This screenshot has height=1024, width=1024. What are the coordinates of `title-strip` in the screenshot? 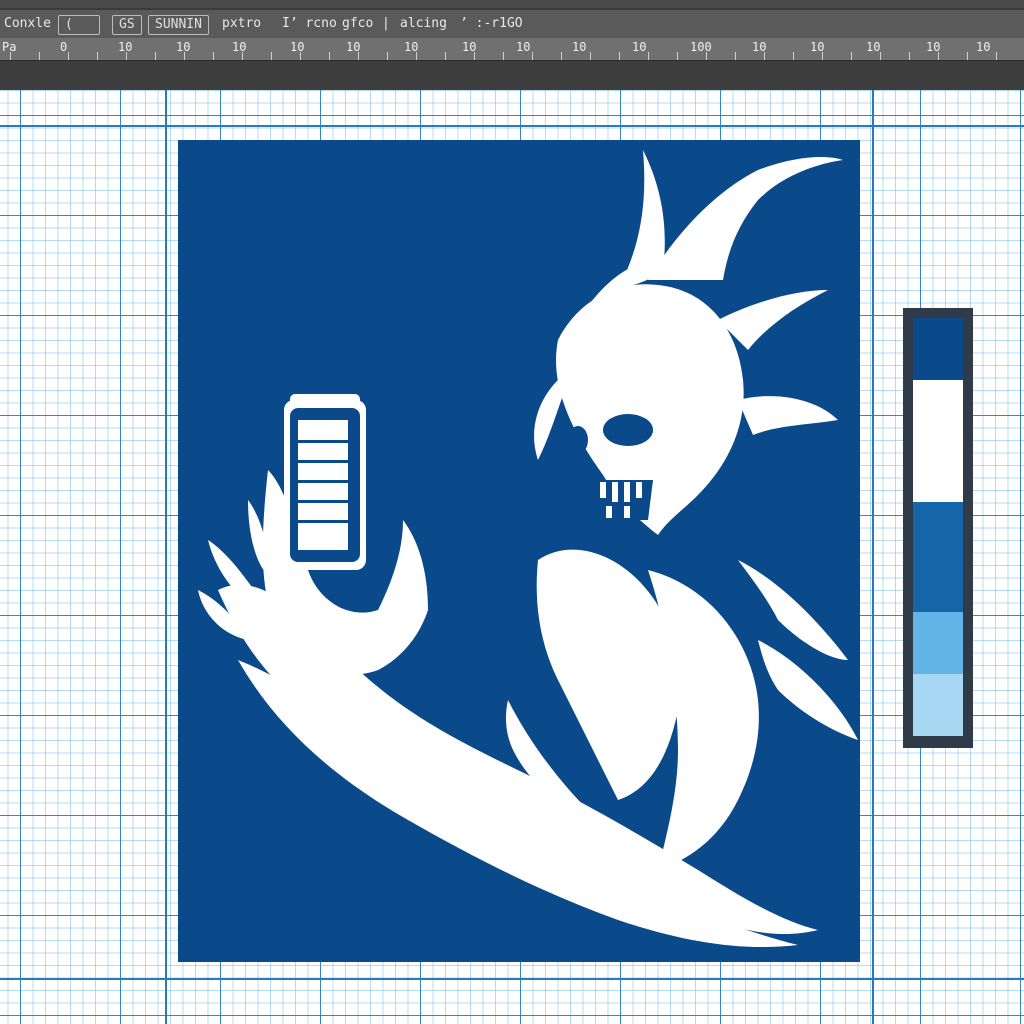 It's located at (512, 4).